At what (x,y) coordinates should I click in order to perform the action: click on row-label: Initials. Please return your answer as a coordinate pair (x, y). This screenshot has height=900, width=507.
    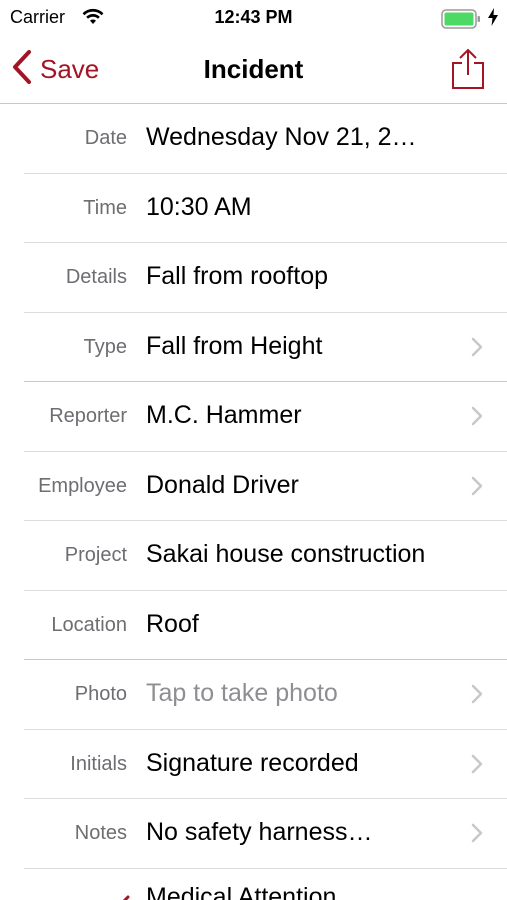
    Looking at the image, I should click on (98, 763).